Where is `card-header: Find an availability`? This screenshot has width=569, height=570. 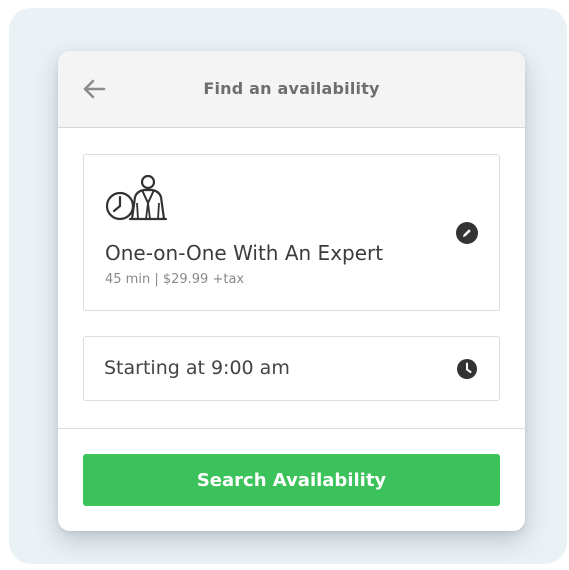 card-header: Find an availability is located at coordinates (291, 89).